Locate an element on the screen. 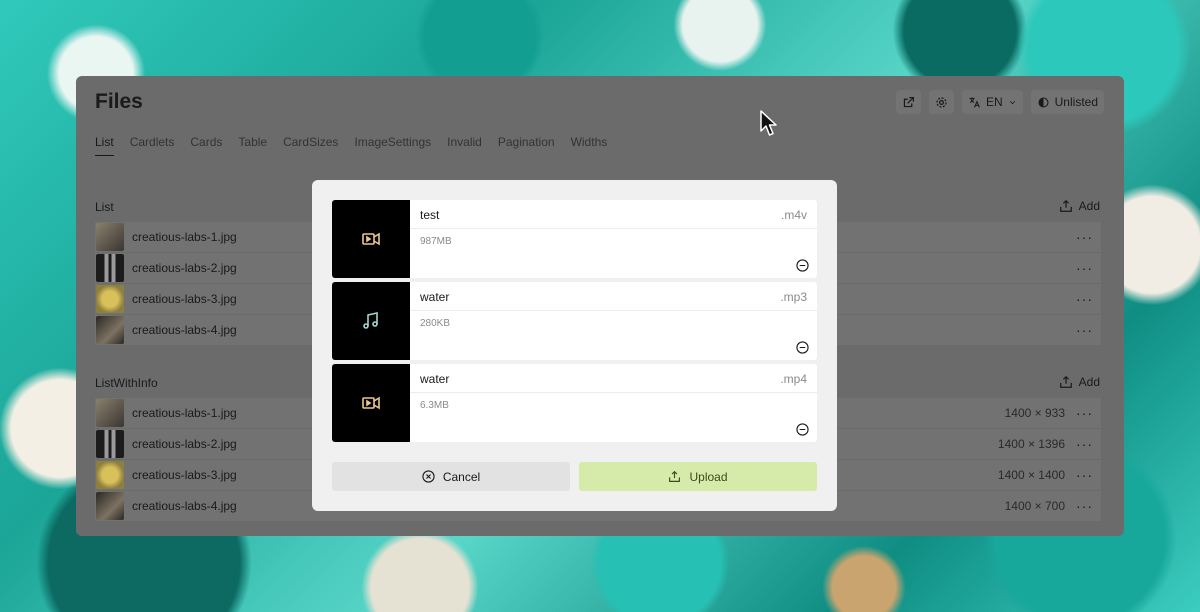  upload-file-card: water .mp4 6.3MB is located at coordinates (574, 403).